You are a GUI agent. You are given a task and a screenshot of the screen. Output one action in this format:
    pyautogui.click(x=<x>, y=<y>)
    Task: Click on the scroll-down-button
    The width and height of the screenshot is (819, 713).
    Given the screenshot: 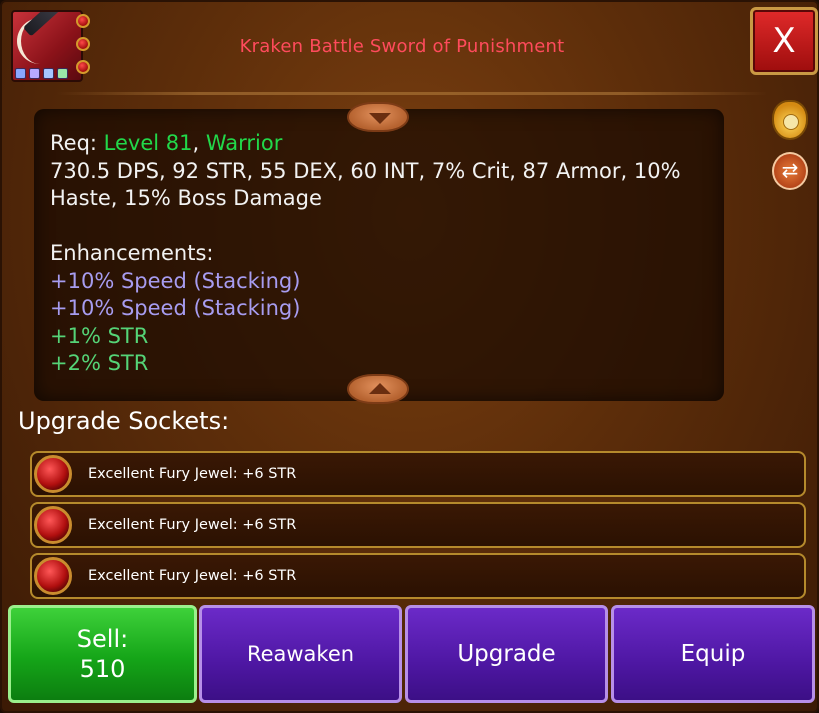 What is the action you would take?
    pyautogui.click(x=378, y=117)
    